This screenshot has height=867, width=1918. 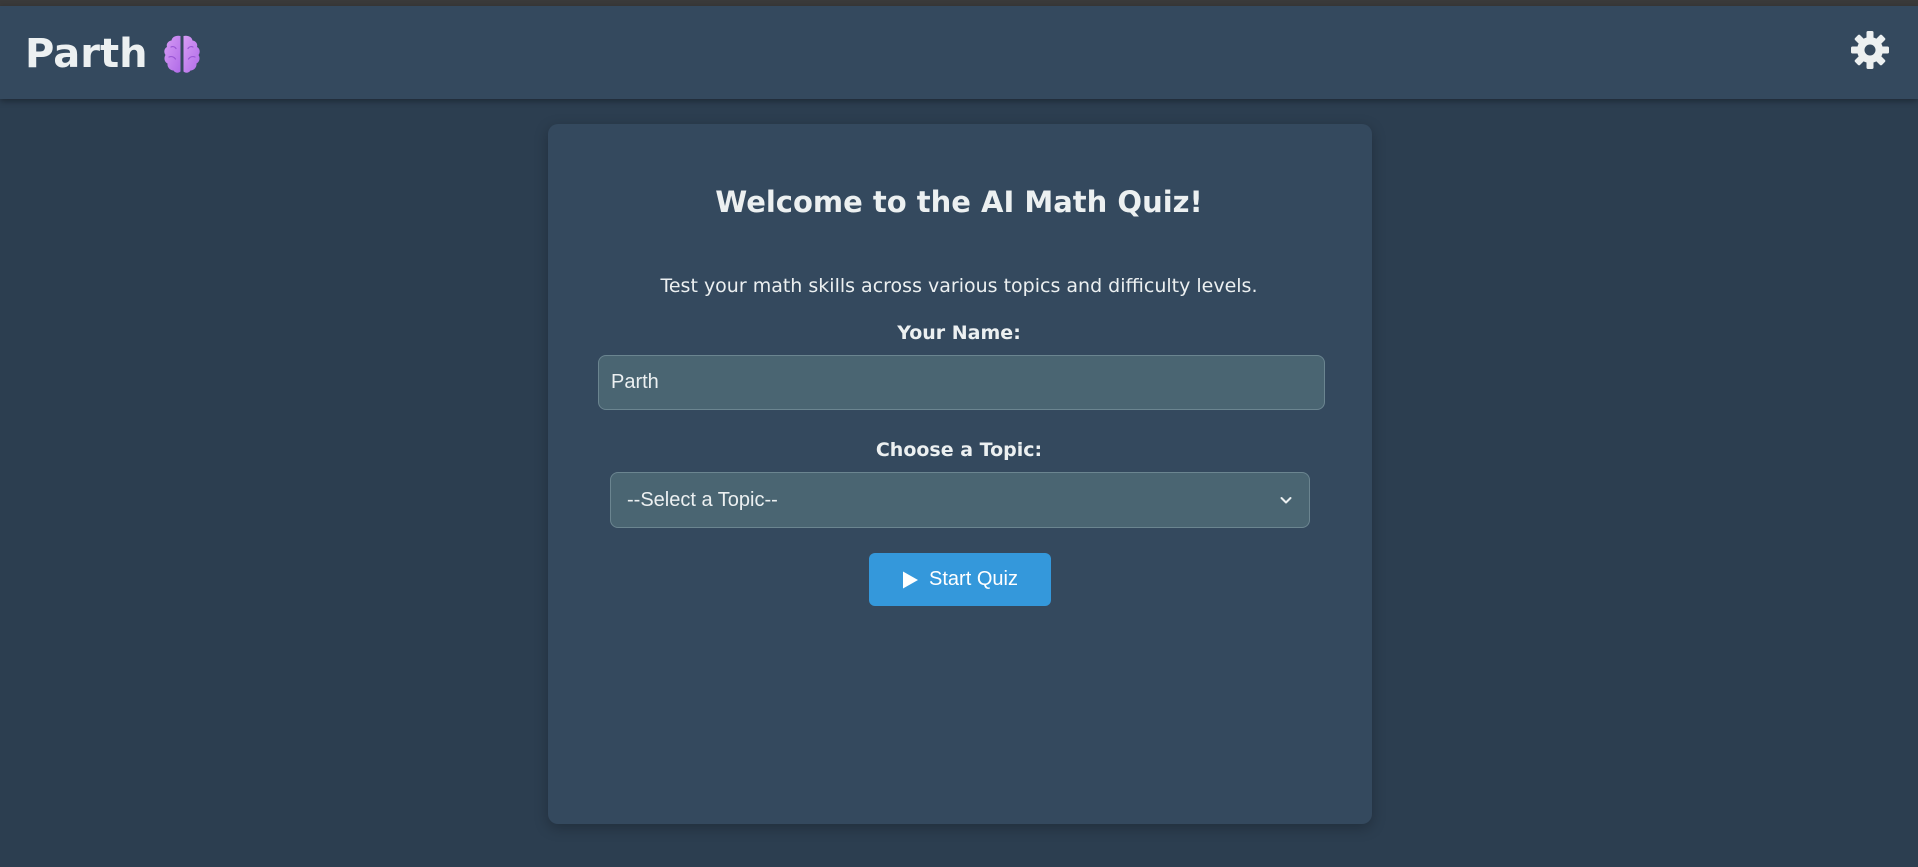 What do you see at coordinates (959, 202) in the screenshot?
I see `quiz-title: Welcome to the AI Math Quiz!` at bounding box center [959, 202].